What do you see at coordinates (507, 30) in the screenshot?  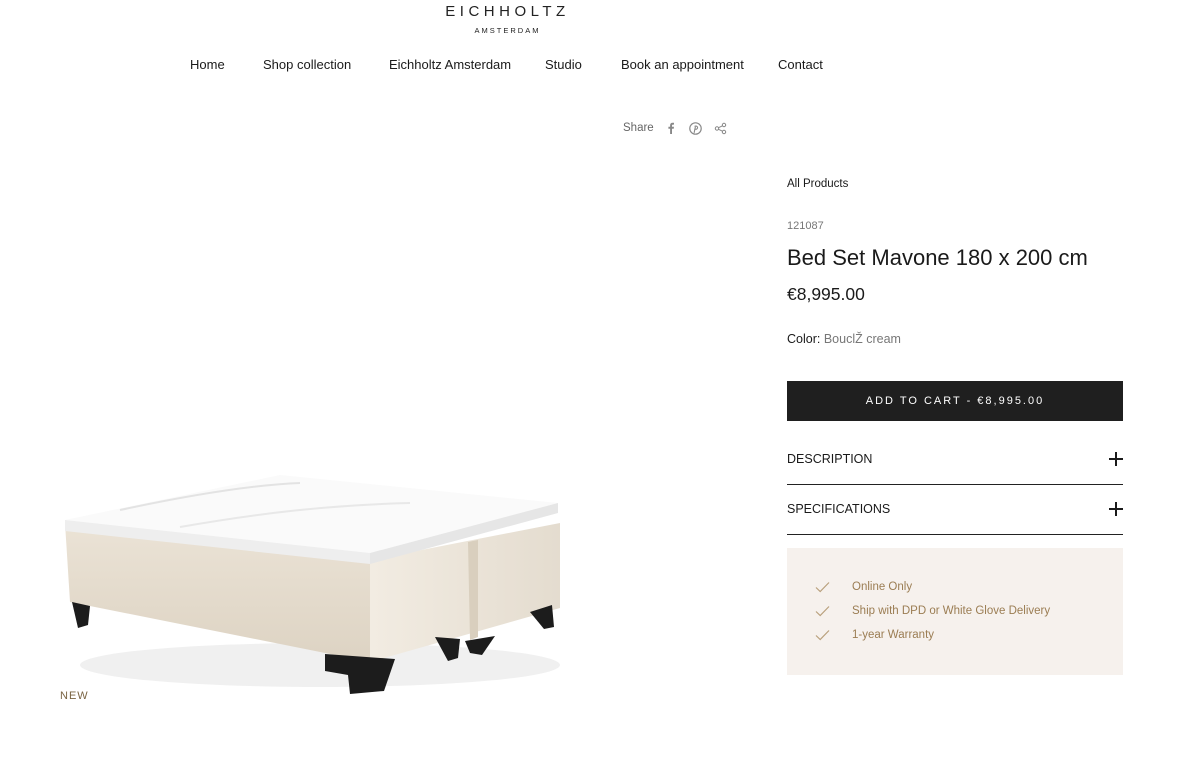 I see `brand-sub: AMSTERDAM` at bounding box center [507, 30].